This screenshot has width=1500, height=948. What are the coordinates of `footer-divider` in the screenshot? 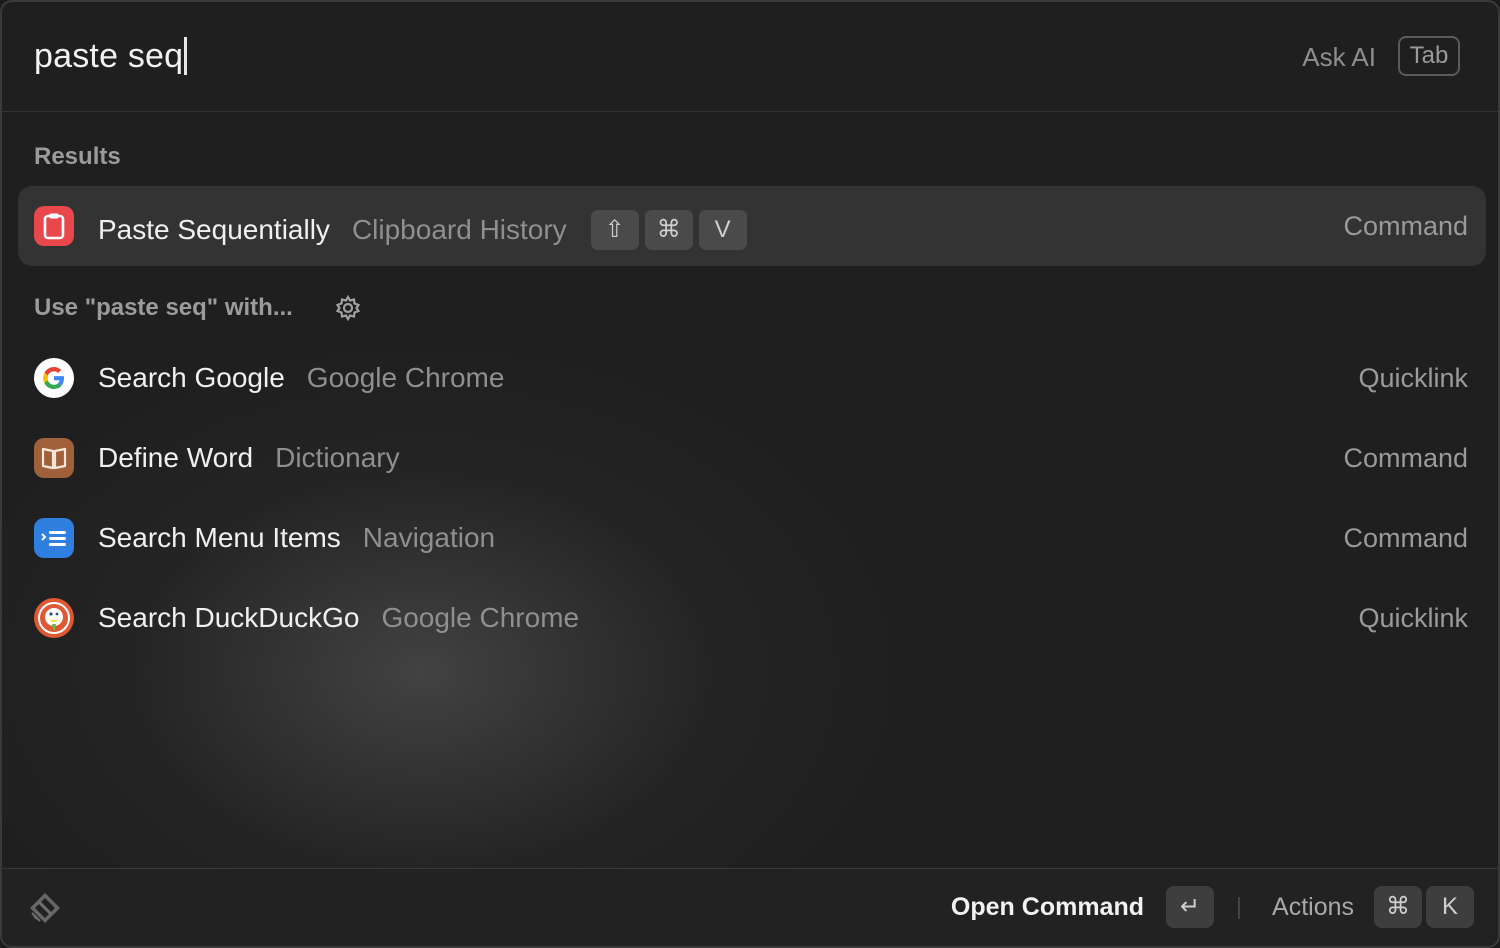 It's located at (1239, 908).